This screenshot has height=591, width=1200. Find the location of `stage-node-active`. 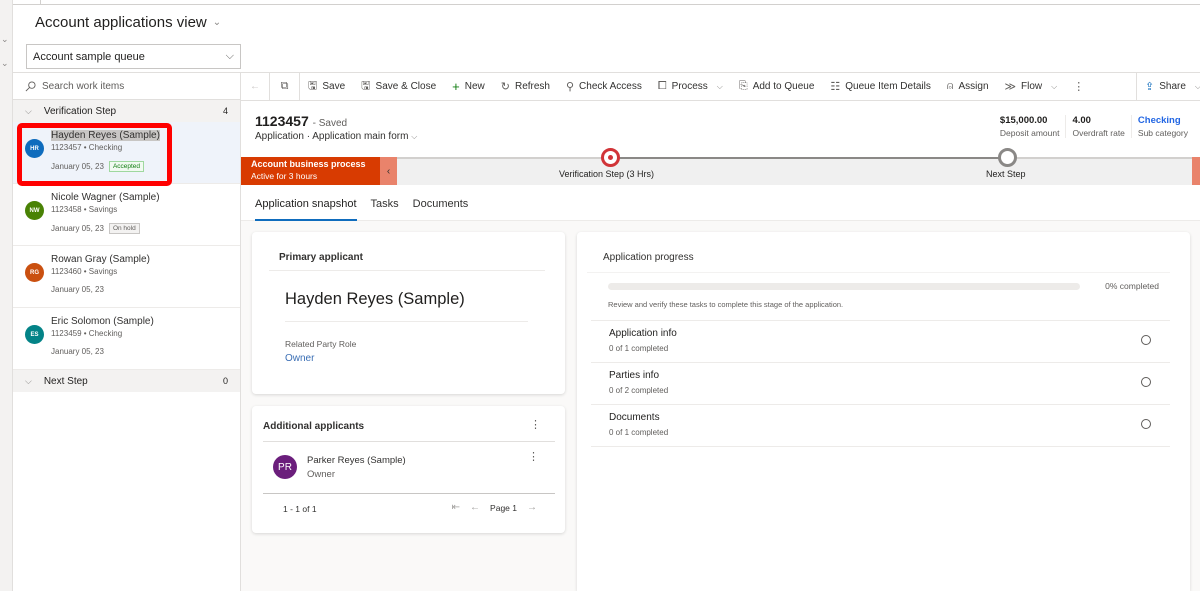

stage-node-active is located at coordinates (610, 157).